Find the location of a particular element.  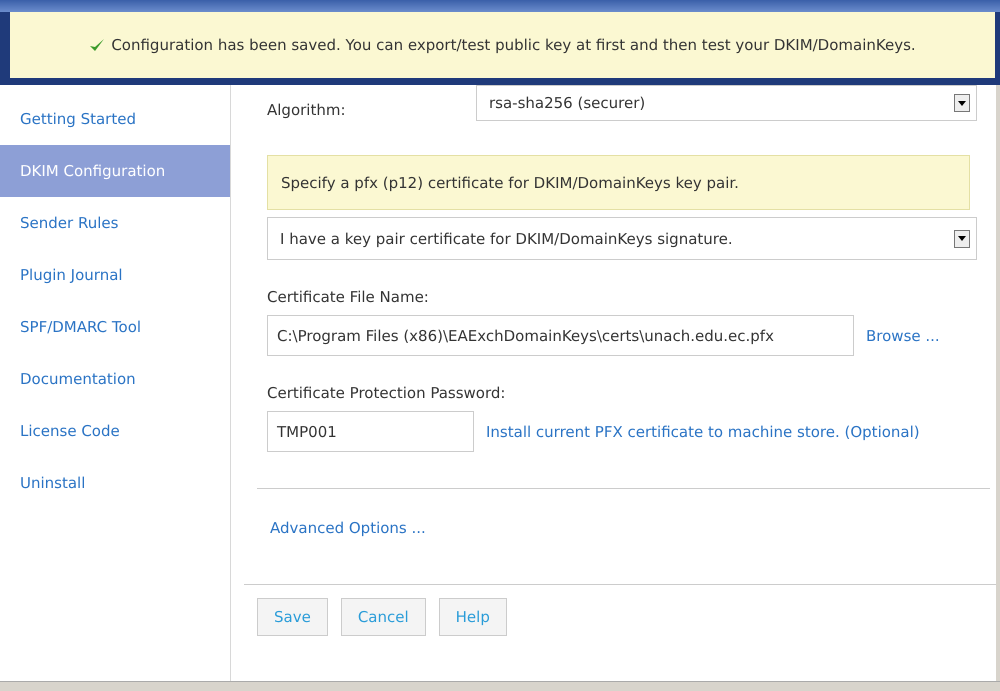

field-label: Certificate Protection Password: is located at coordinates (386, 393).